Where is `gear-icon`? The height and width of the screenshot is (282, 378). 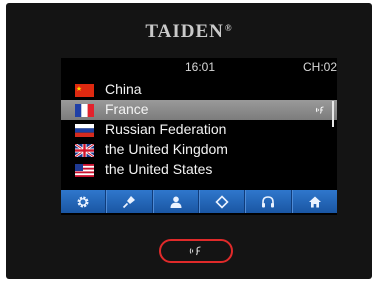 gear-icon is located at coordinates (83, 201).